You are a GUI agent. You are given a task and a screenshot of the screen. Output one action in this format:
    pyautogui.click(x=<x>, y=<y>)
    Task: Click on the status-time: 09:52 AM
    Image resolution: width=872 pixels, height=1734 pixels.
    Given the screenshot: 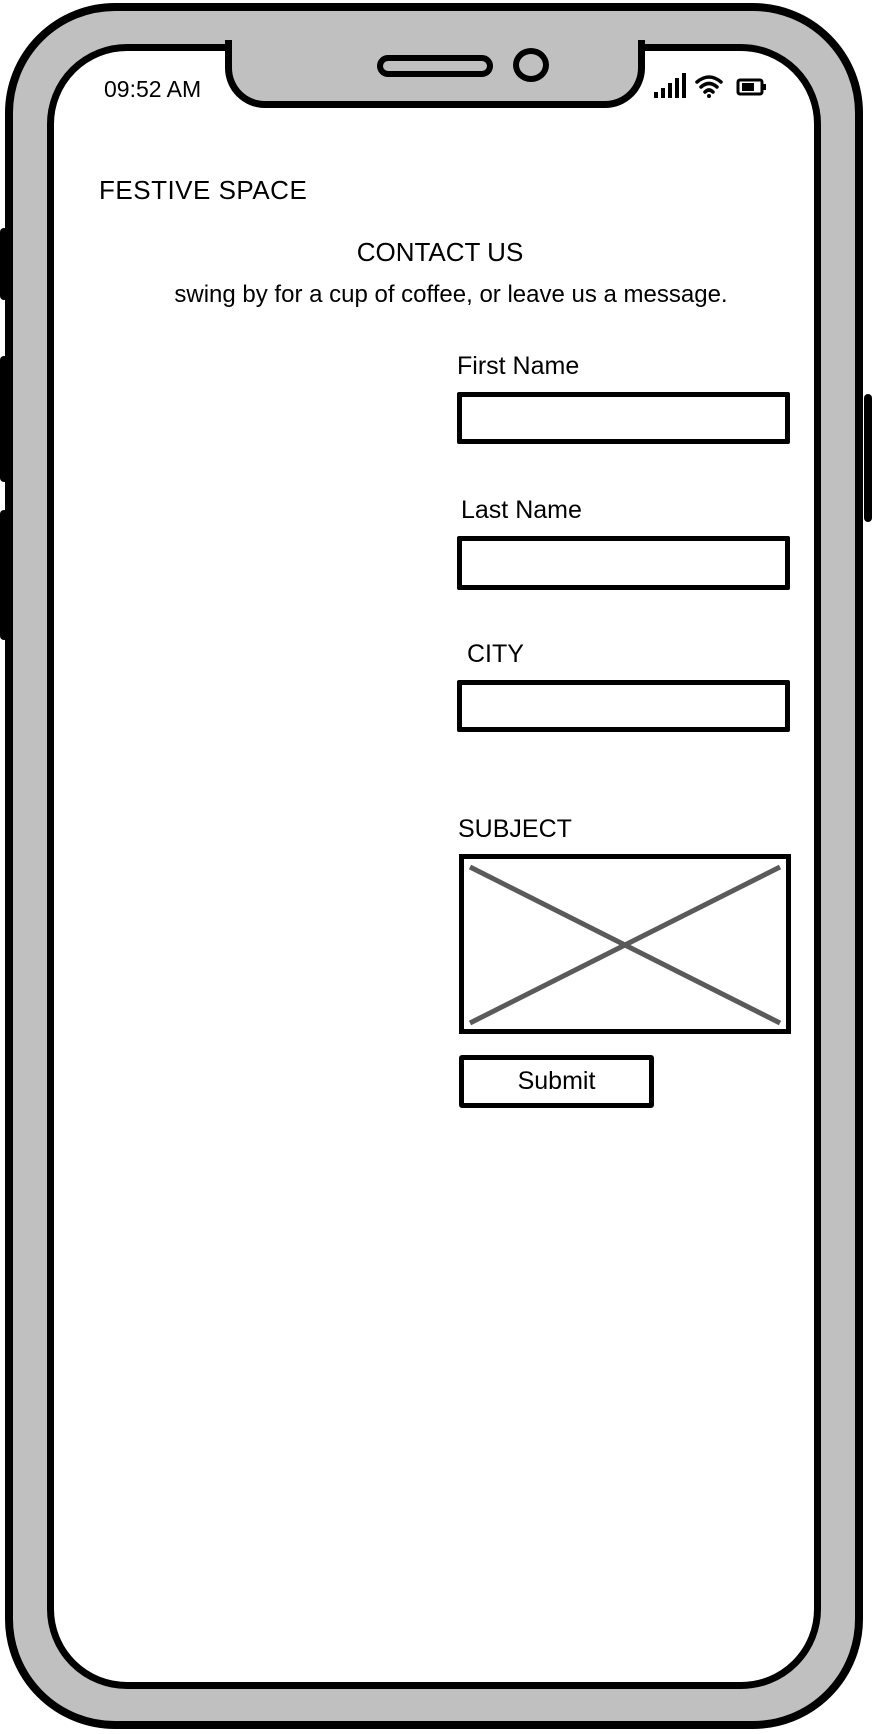 What is the action you would take?
    pyautogui.click(x=153, y=89)
    